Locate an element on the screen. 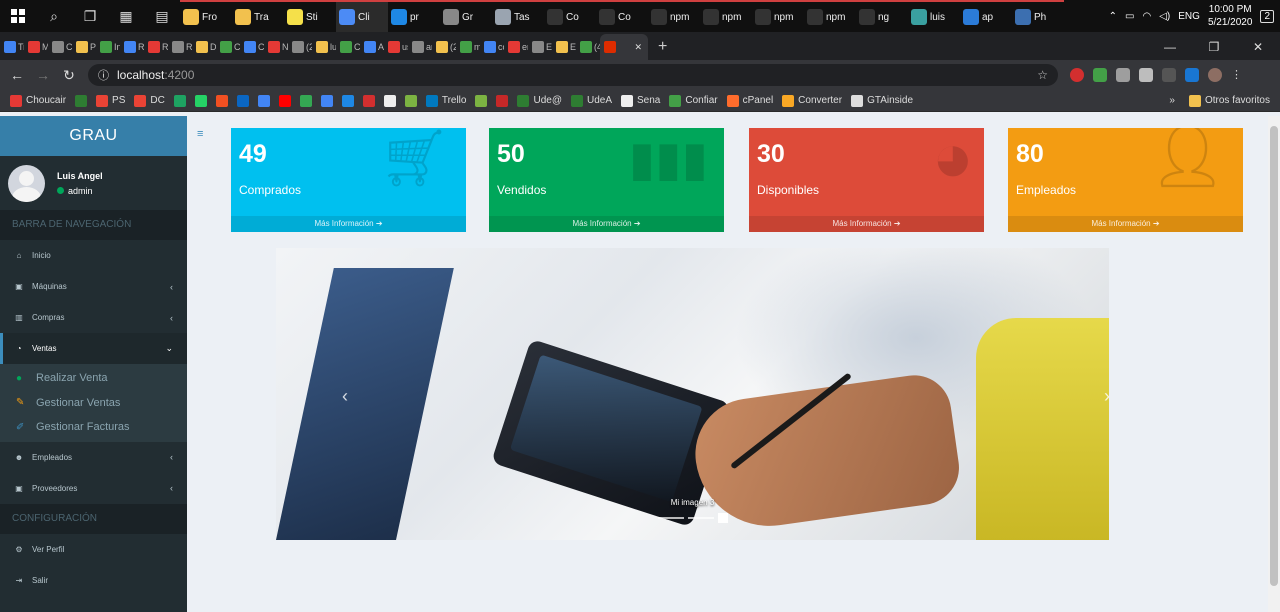 This screenshot has height=612, width=1280. back-icon: ← is located at coordinates (17, 75).